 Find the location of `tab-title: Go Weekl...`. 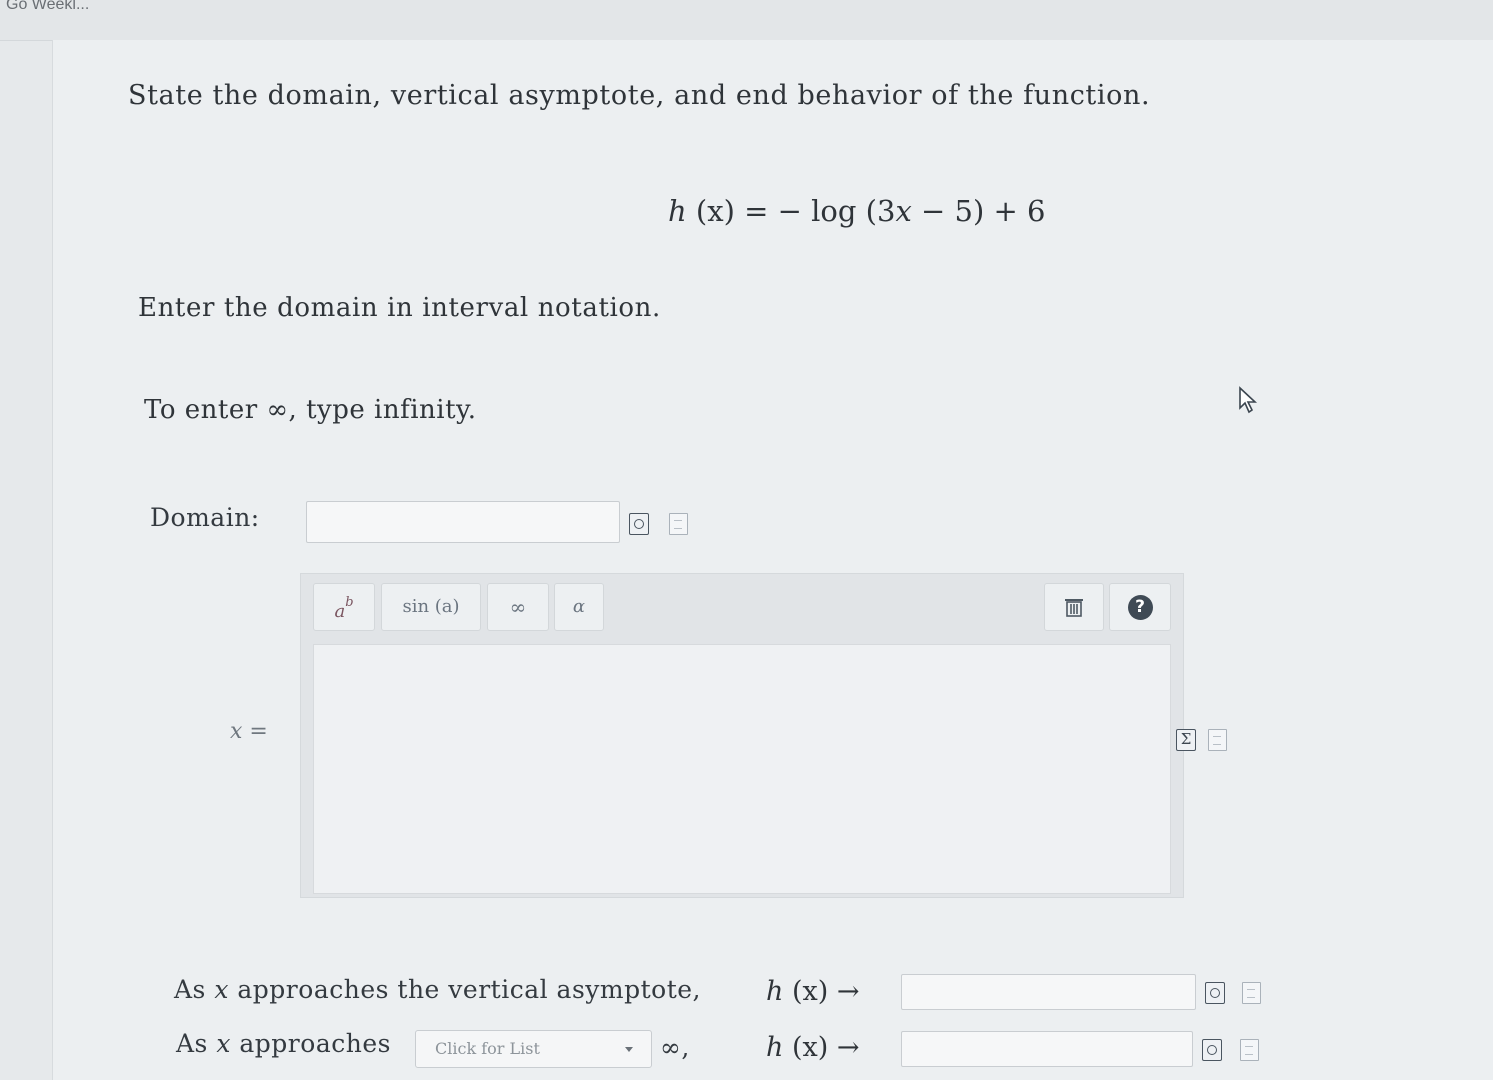

tab-title: Go Weekl... is located at coordinates (47, 7).